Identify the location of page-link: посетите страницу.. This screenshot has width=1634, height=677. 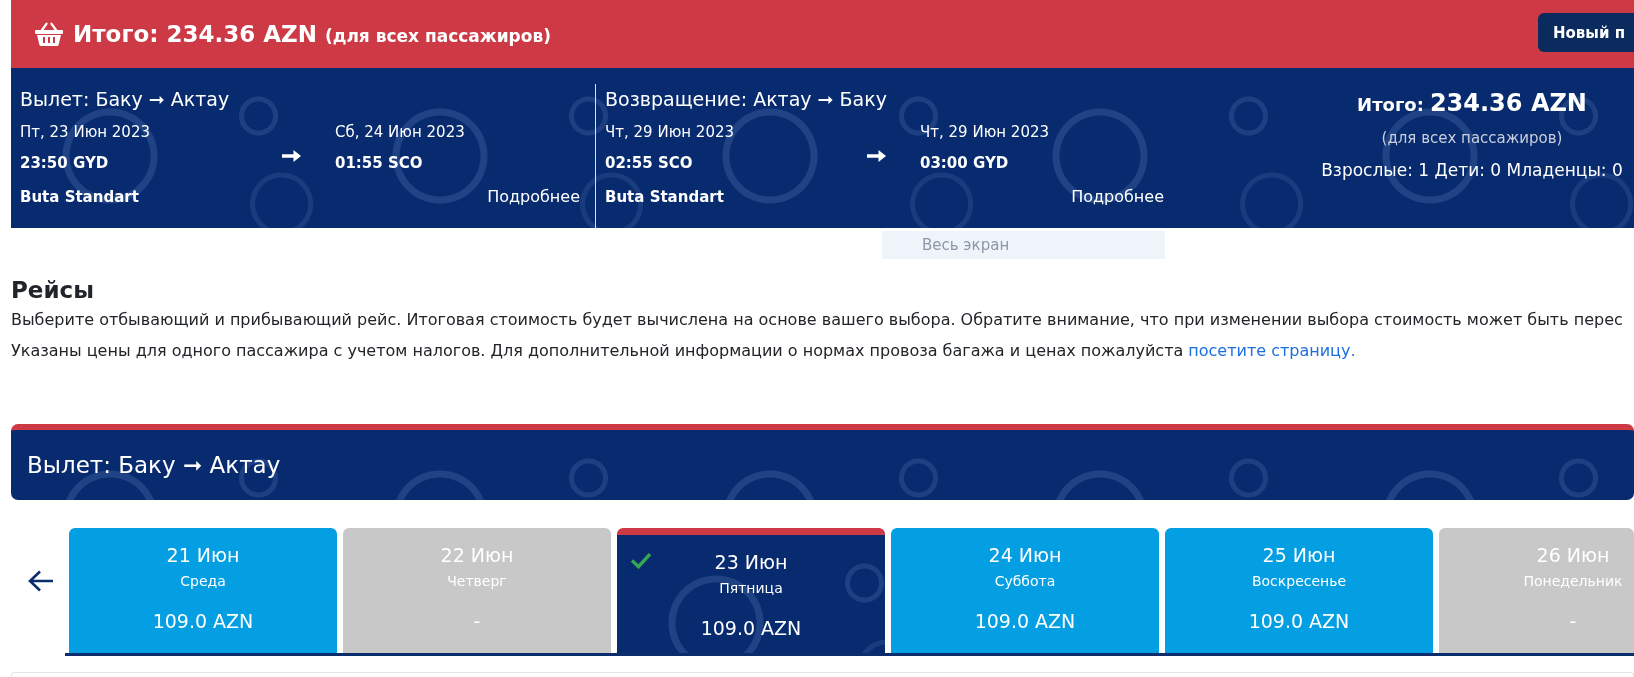
(1272, 350).